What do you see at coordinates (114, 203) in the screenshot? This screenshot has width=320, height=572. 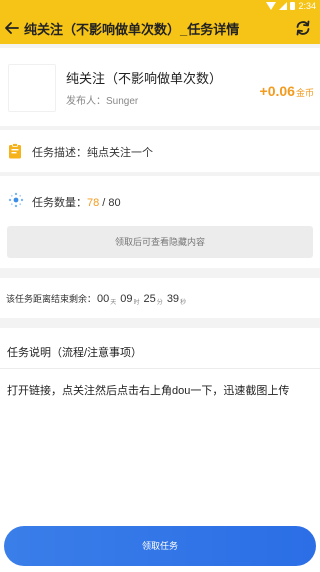 I see `quantity-total: 80` at bounding box center [114, 203].